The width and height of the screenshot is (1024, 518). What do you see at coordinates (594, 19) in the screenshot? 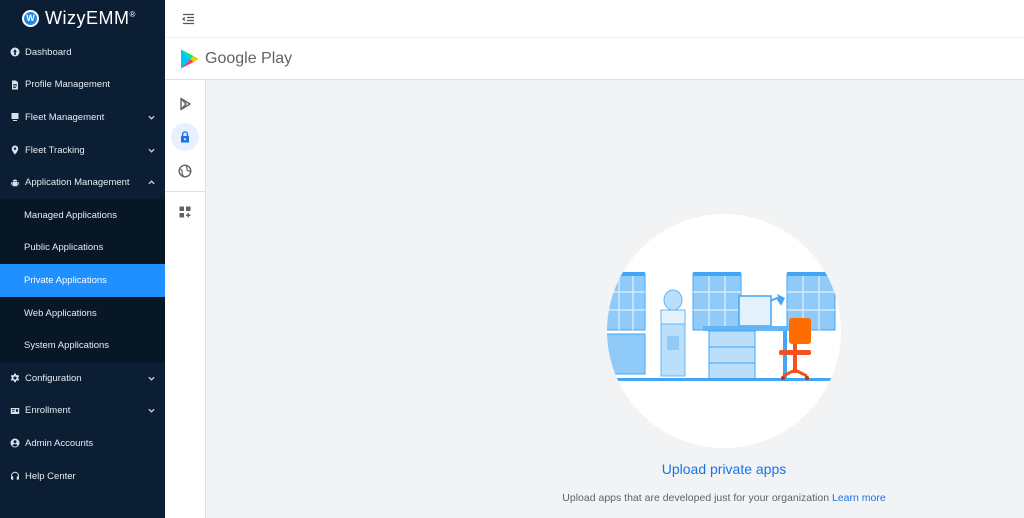
I see `top-bar` at bounding box center [594, 19].